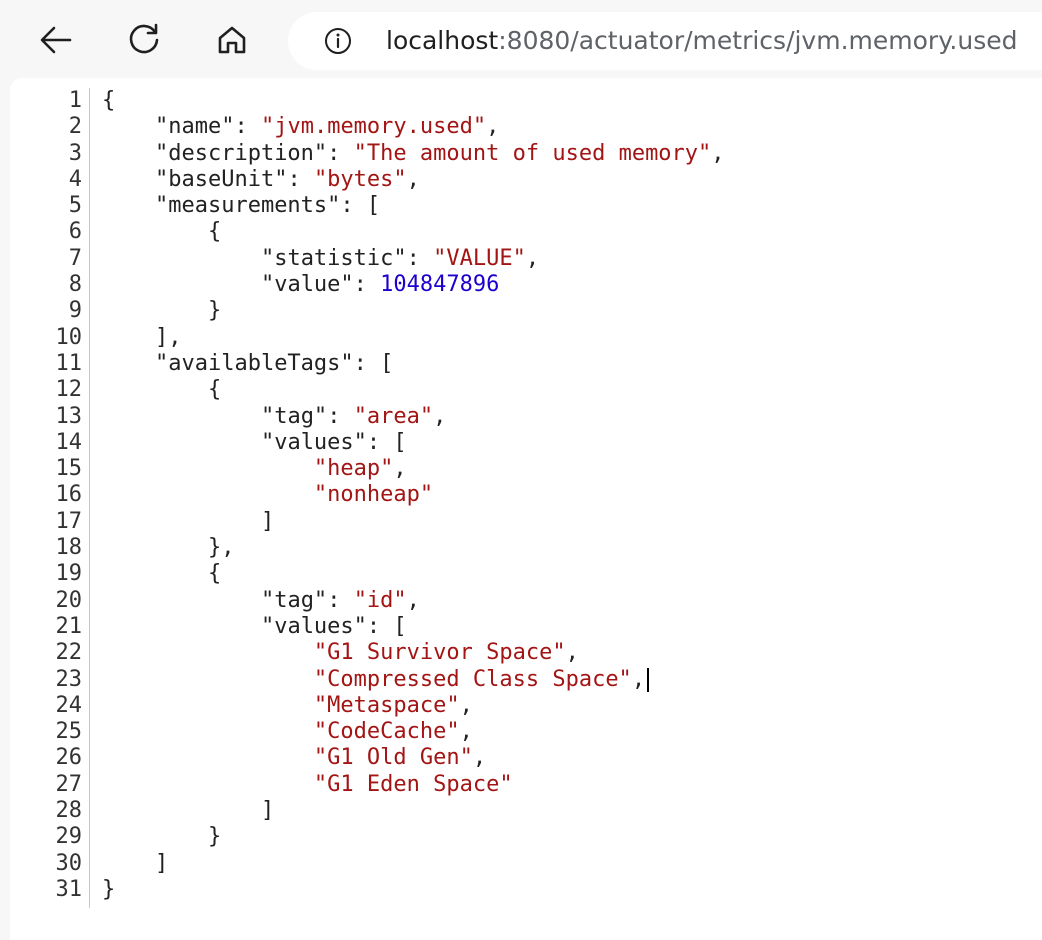 This screenshot has height=940, width=1042. Describe the element at coordinates (69, 442) in the screenshot. I see `line-number: 14` at that location.